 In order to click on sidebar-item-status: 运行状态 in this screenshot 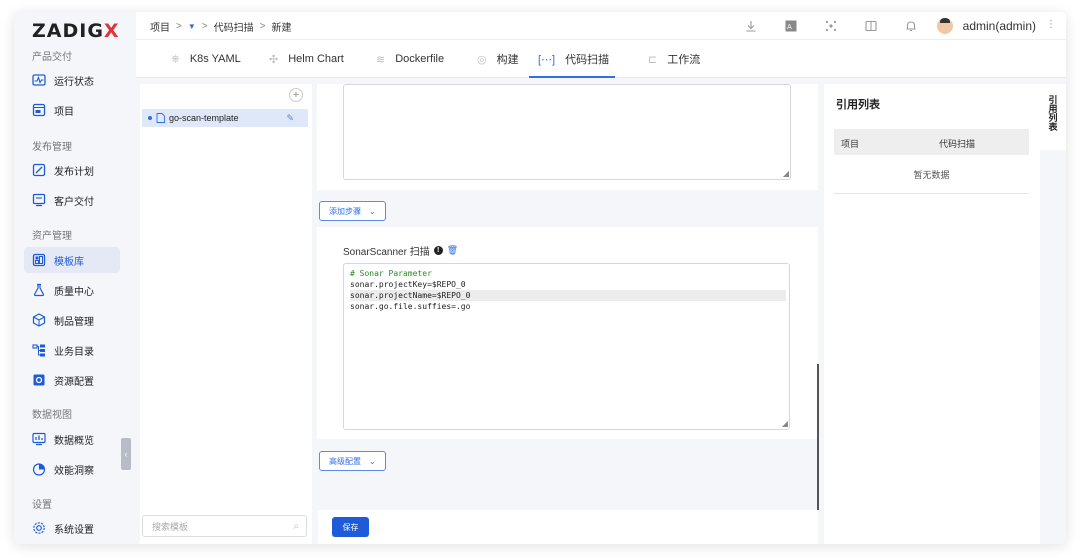, I will do `click(72, 80)`.